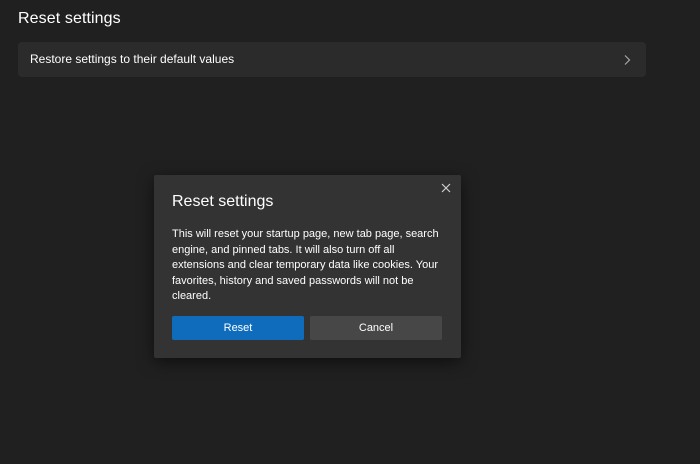 The height and width of the screenshot is (464, 700). I want to click on reset-button: Reset, so click(238, 328).